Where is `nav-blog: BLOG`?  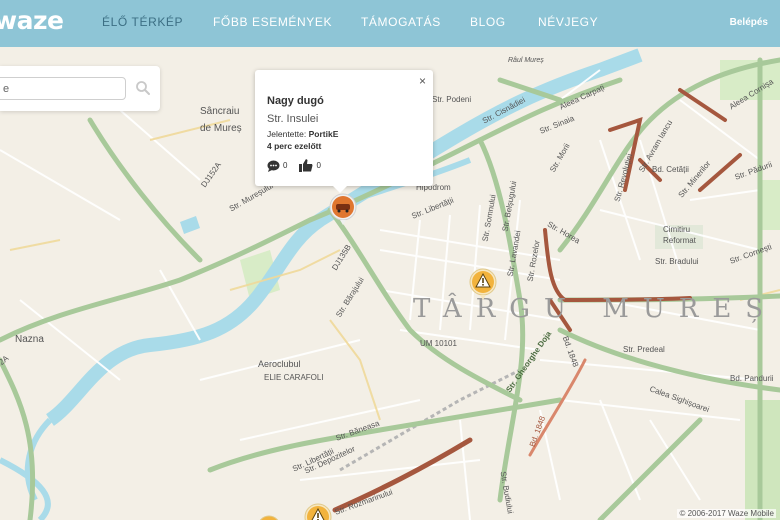
nav-blog: BLOG is located at coordinates (488, 22).